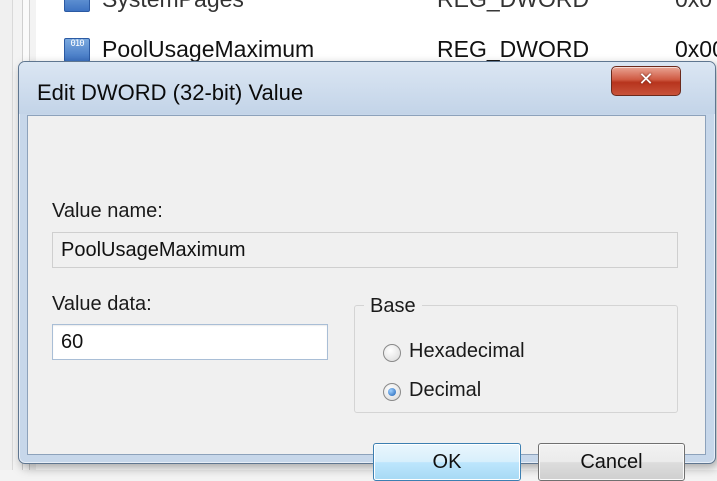 This screenshot has height=481, width=717. Describe the element at coordinates (393, 306) in the screenshot. I see `base-group-label: Base` at that location.